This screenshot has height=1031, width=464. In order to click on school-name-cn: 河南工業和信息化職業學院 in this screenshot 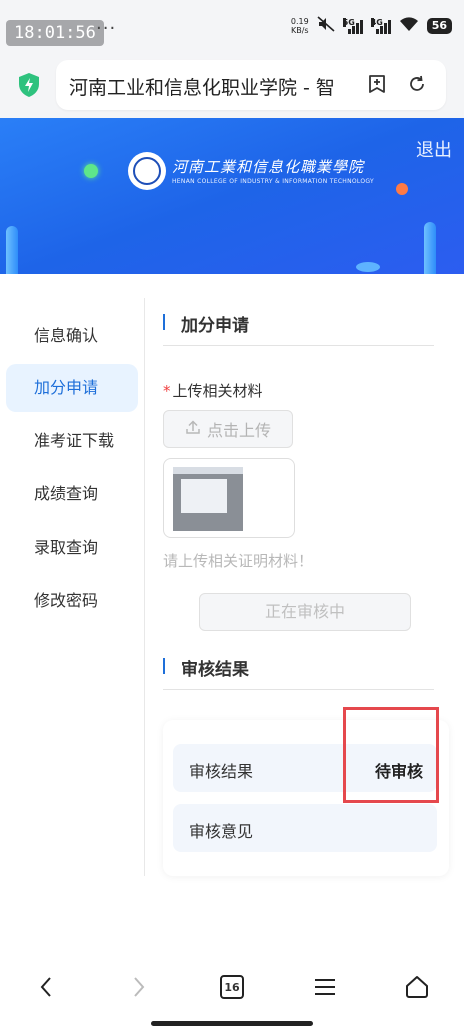, I will do `click(268, 167)`.